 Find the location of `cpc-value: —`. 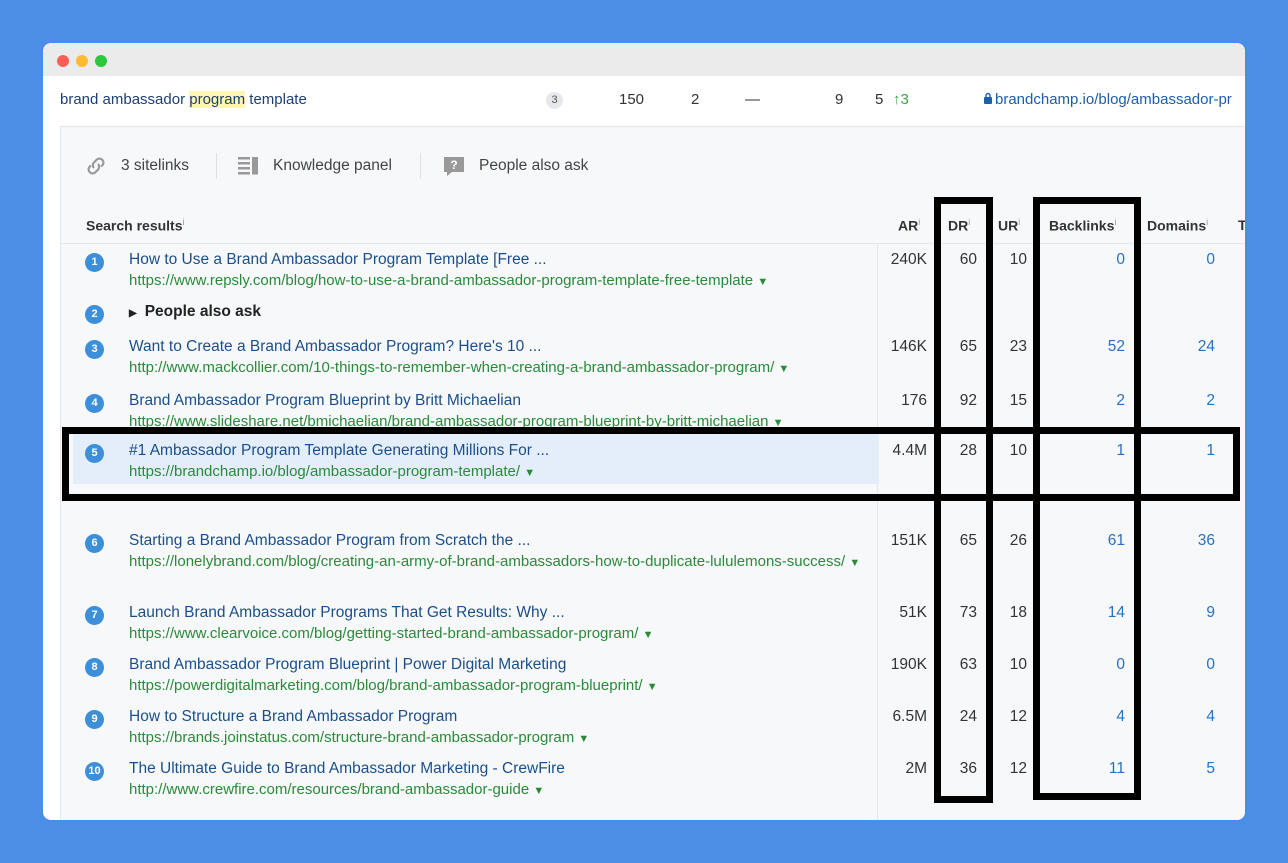

cpc-value: — is located at coordinates (752, 99).